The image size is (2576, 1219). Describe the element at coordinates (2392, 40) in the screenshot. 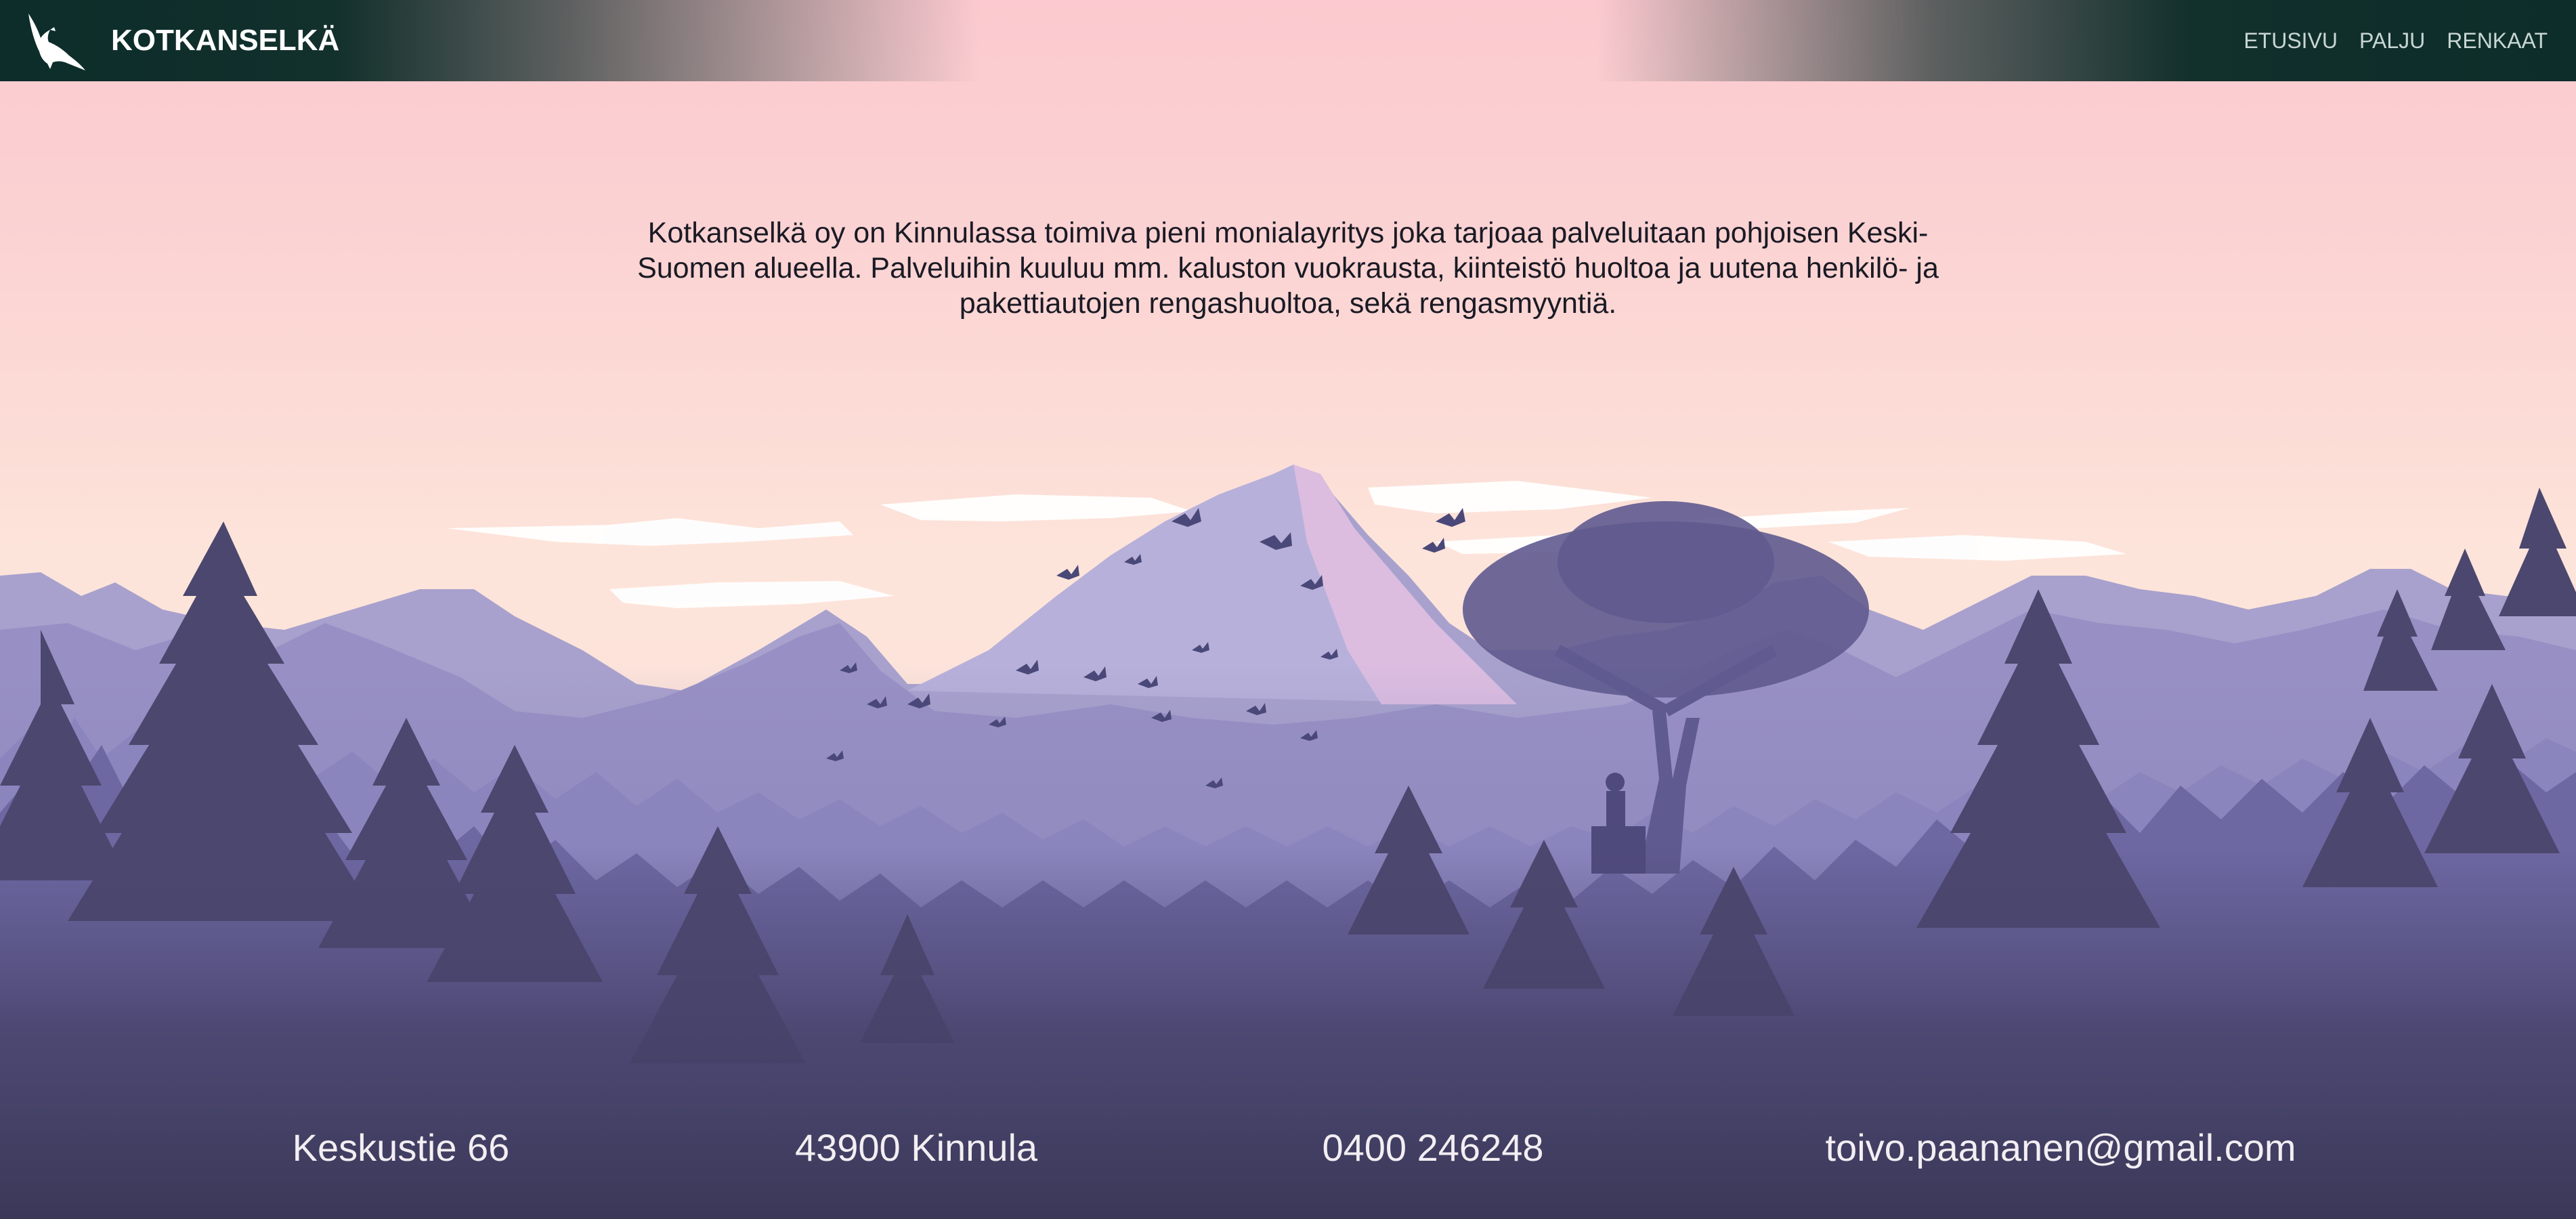

I see `nav-palju: PALJU` at that location.